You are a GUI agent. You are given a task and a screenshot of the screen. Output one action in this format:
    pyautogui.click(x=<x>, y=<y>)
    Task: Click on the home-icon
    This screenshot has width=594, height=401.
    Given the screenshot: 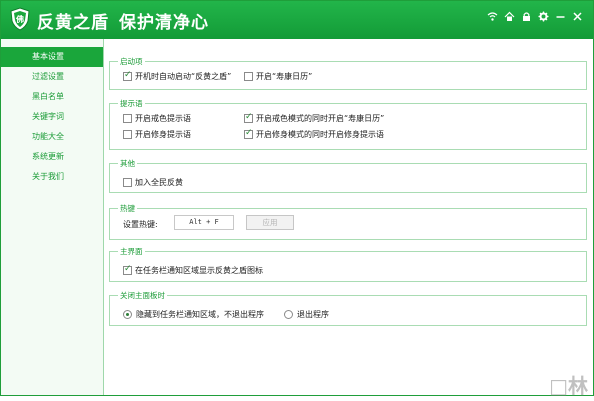 What is the action you would take?
    pyautogui.click(x=509, y=16)
    